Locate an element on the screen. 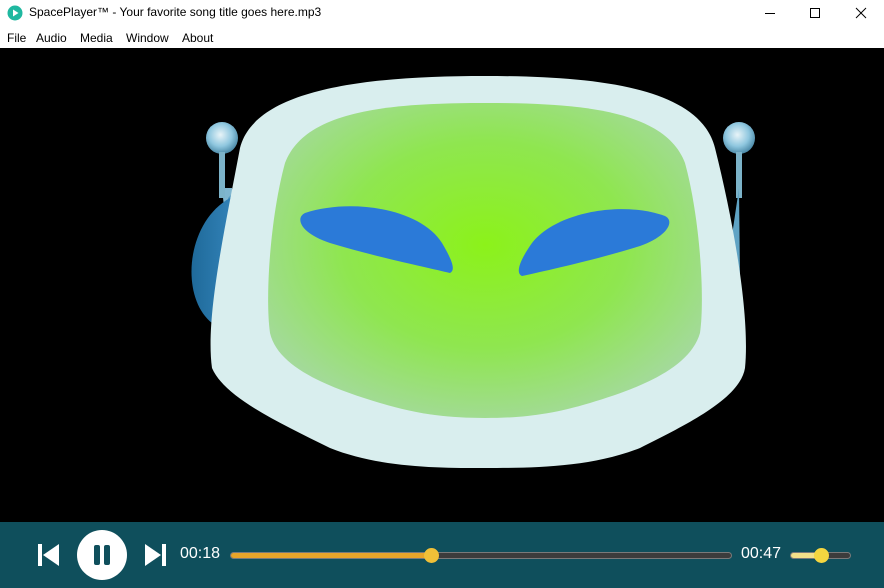 This screenshot has width=884, height=588. skip-next-icon is located at coordinates (155, 555).